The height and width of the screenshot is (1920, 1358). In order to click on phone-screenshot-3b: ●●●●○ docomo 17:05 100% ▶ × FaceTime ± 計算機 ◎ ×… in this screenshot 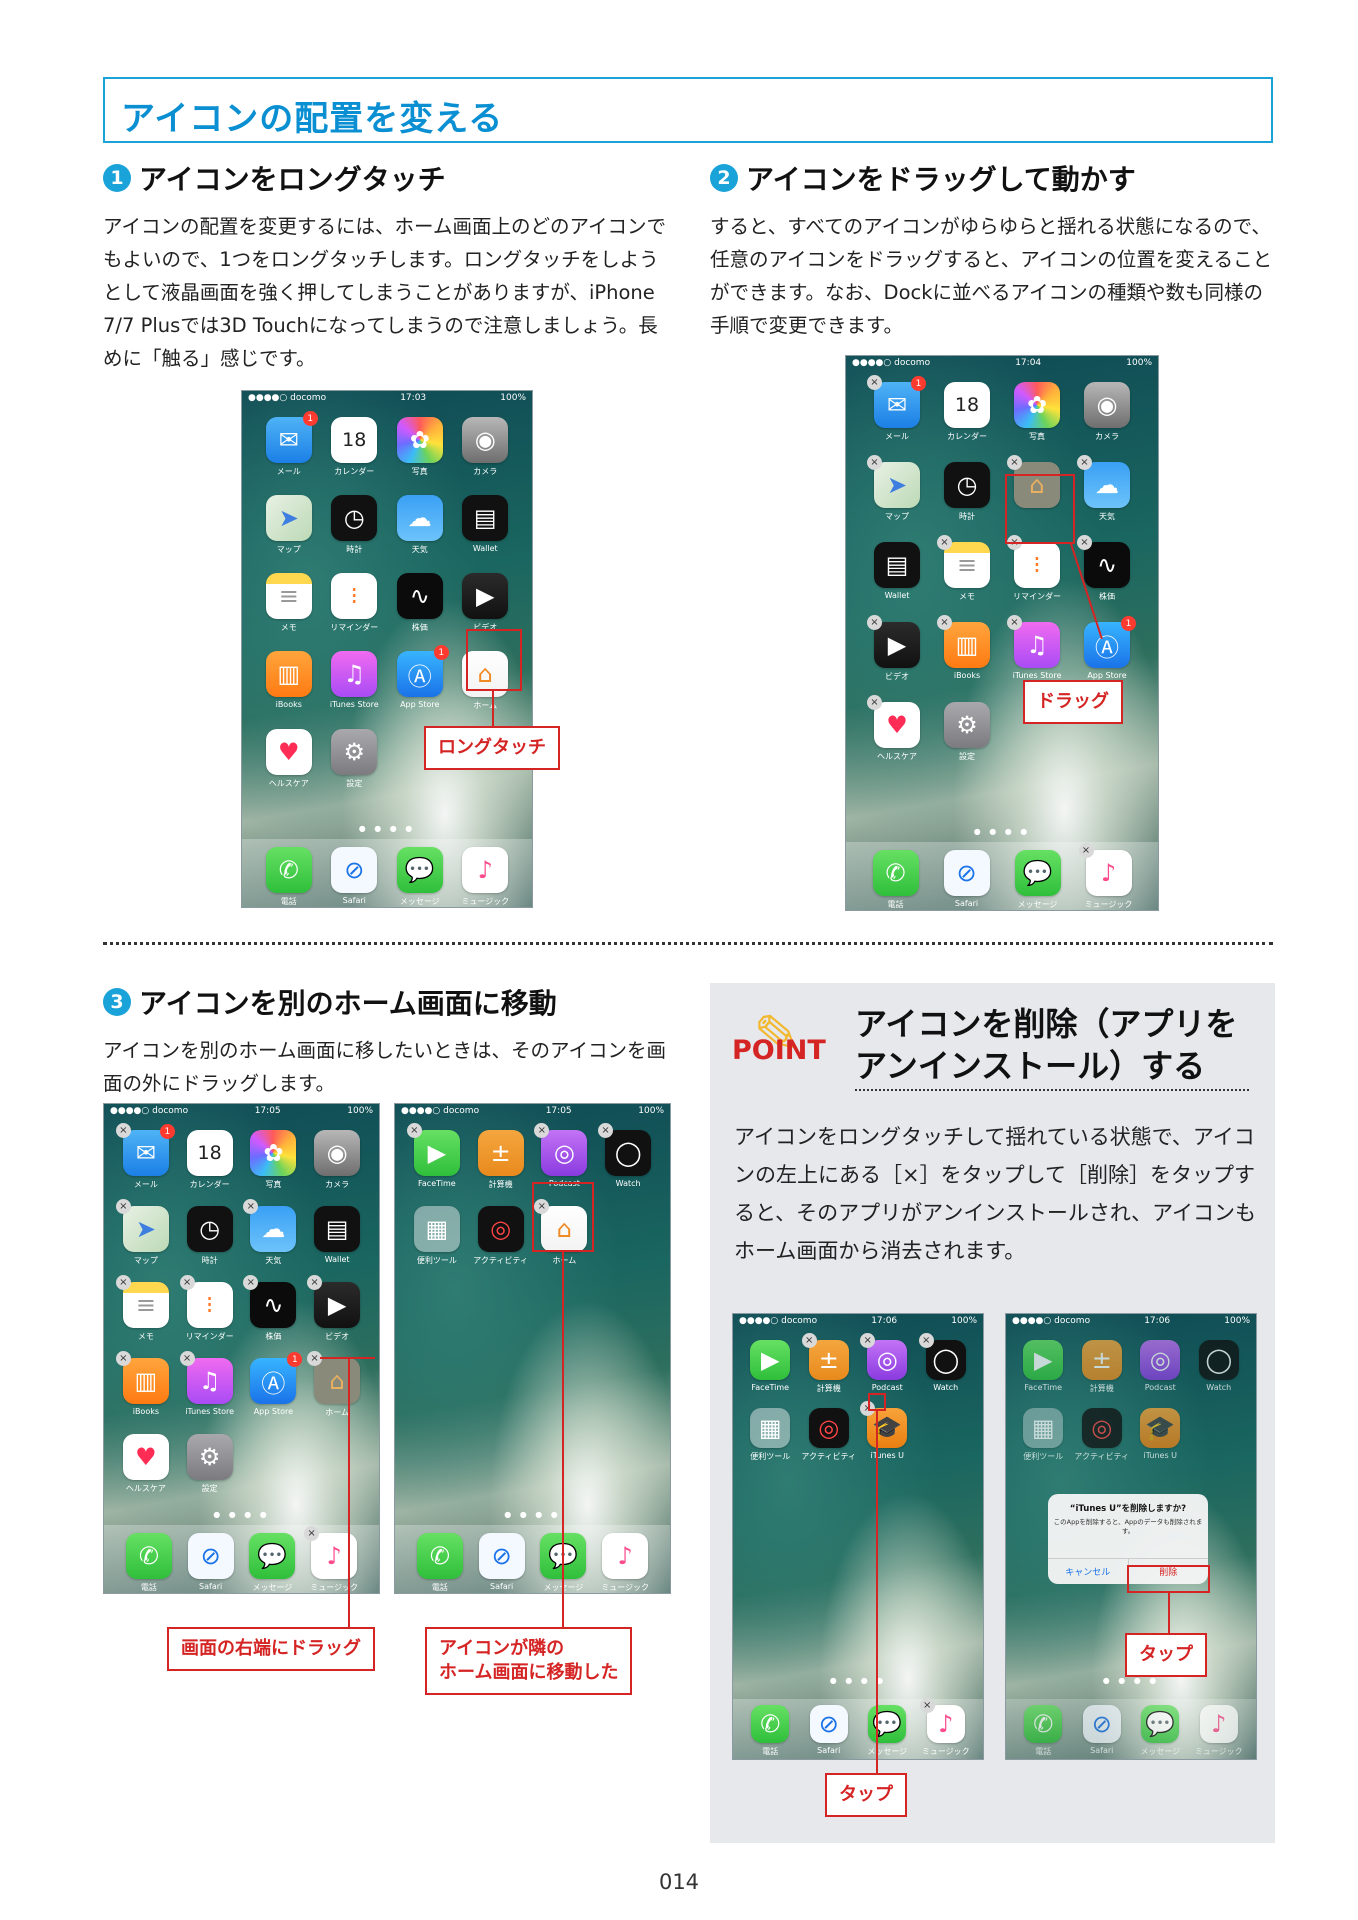, I will do `click(532, 1348)`.